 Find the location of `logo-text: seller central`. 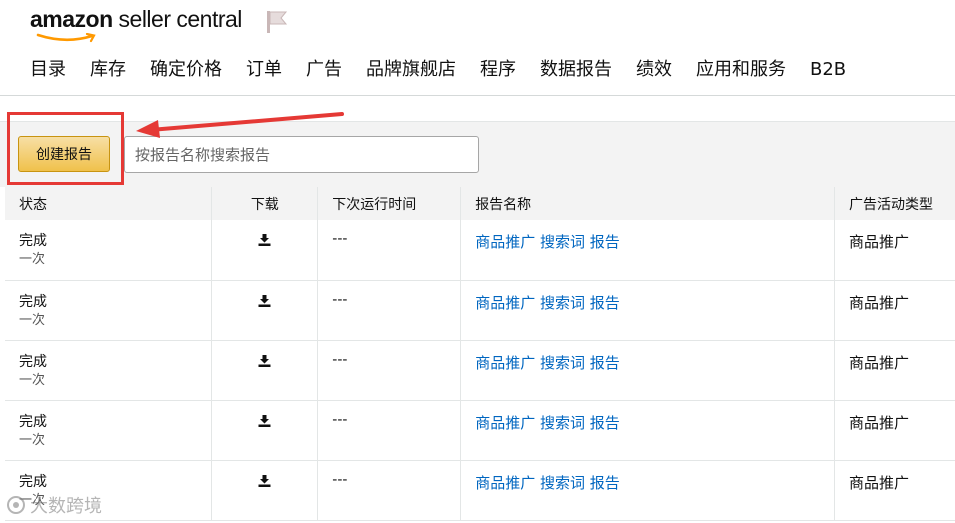

logo-text: seller central is located at coordinates (177, 19).